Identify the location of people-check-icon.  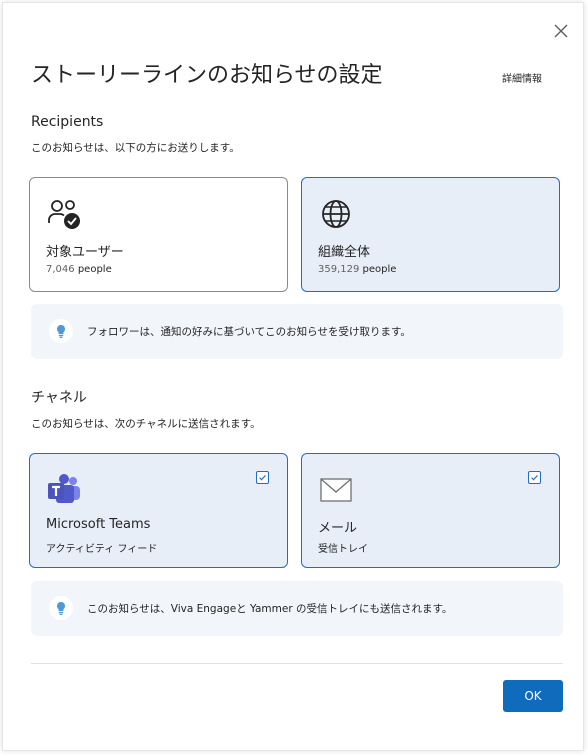
(64, 214).